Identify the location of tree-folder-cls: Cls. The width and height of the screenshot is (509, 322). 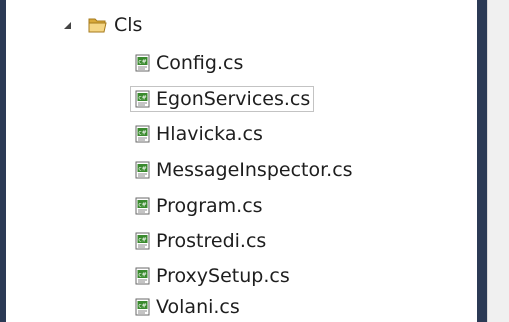
(101, 25).